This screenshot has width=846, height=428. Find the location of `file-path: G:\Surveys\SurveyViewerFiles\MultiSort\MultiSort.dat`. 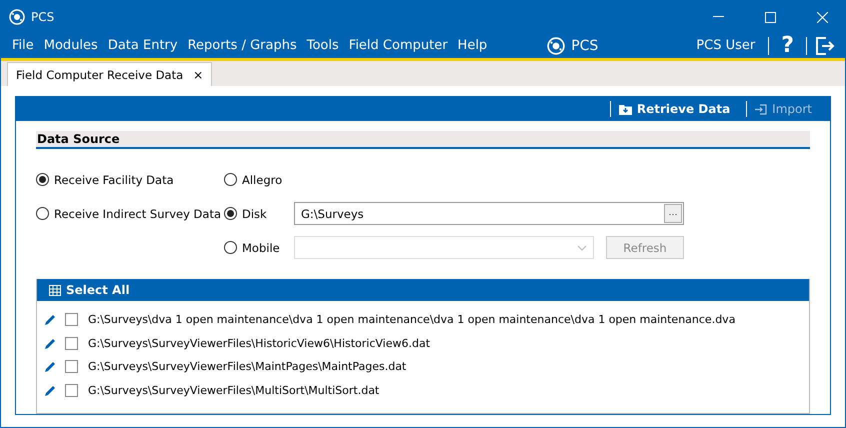

file-path: G:\Surveys\SurveyViewerFiles\MultiSort\MultiSort.dat is located at coordinates (234, 390).